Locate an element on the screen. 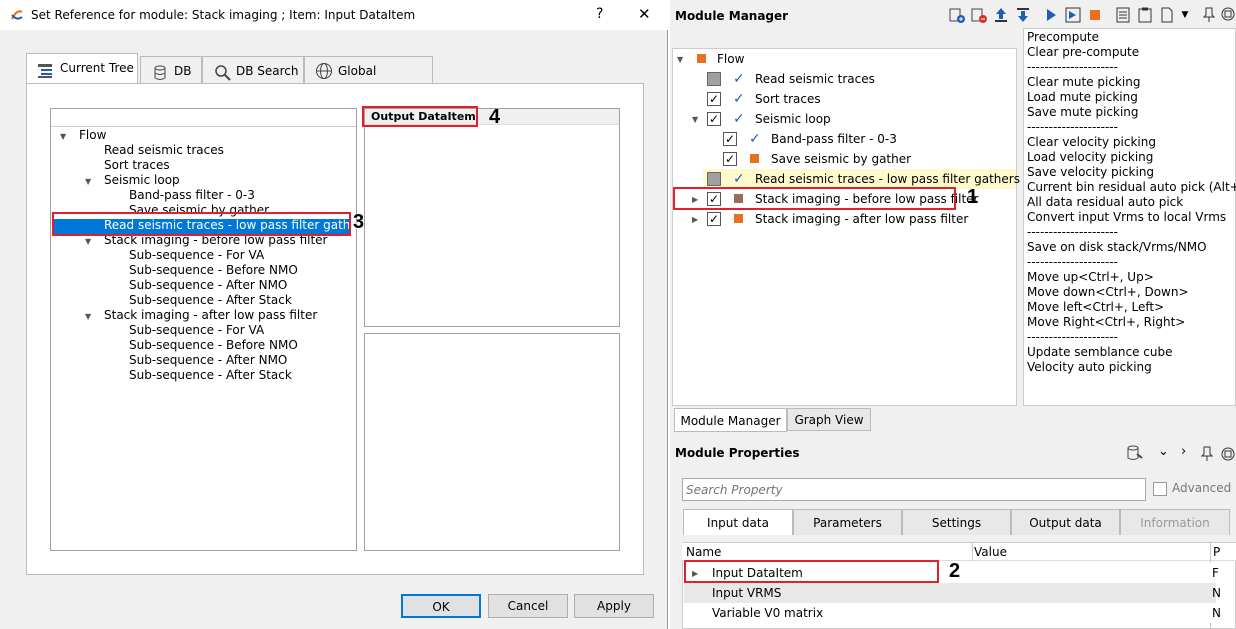 This screenshot has height=629, width=1236. move-up-icon is located at coordinates (1001, 15).